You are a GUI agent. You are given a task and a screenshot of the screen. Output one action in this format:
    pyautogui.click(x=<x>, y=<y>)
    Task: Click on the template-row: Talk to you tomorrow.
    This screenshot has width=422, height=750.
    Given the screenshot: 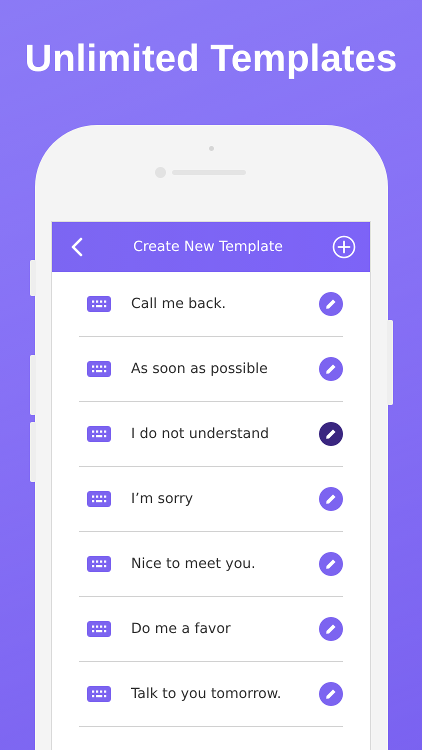 What is the action you would take?
    pyautogui.click(x=211, y=694)
    